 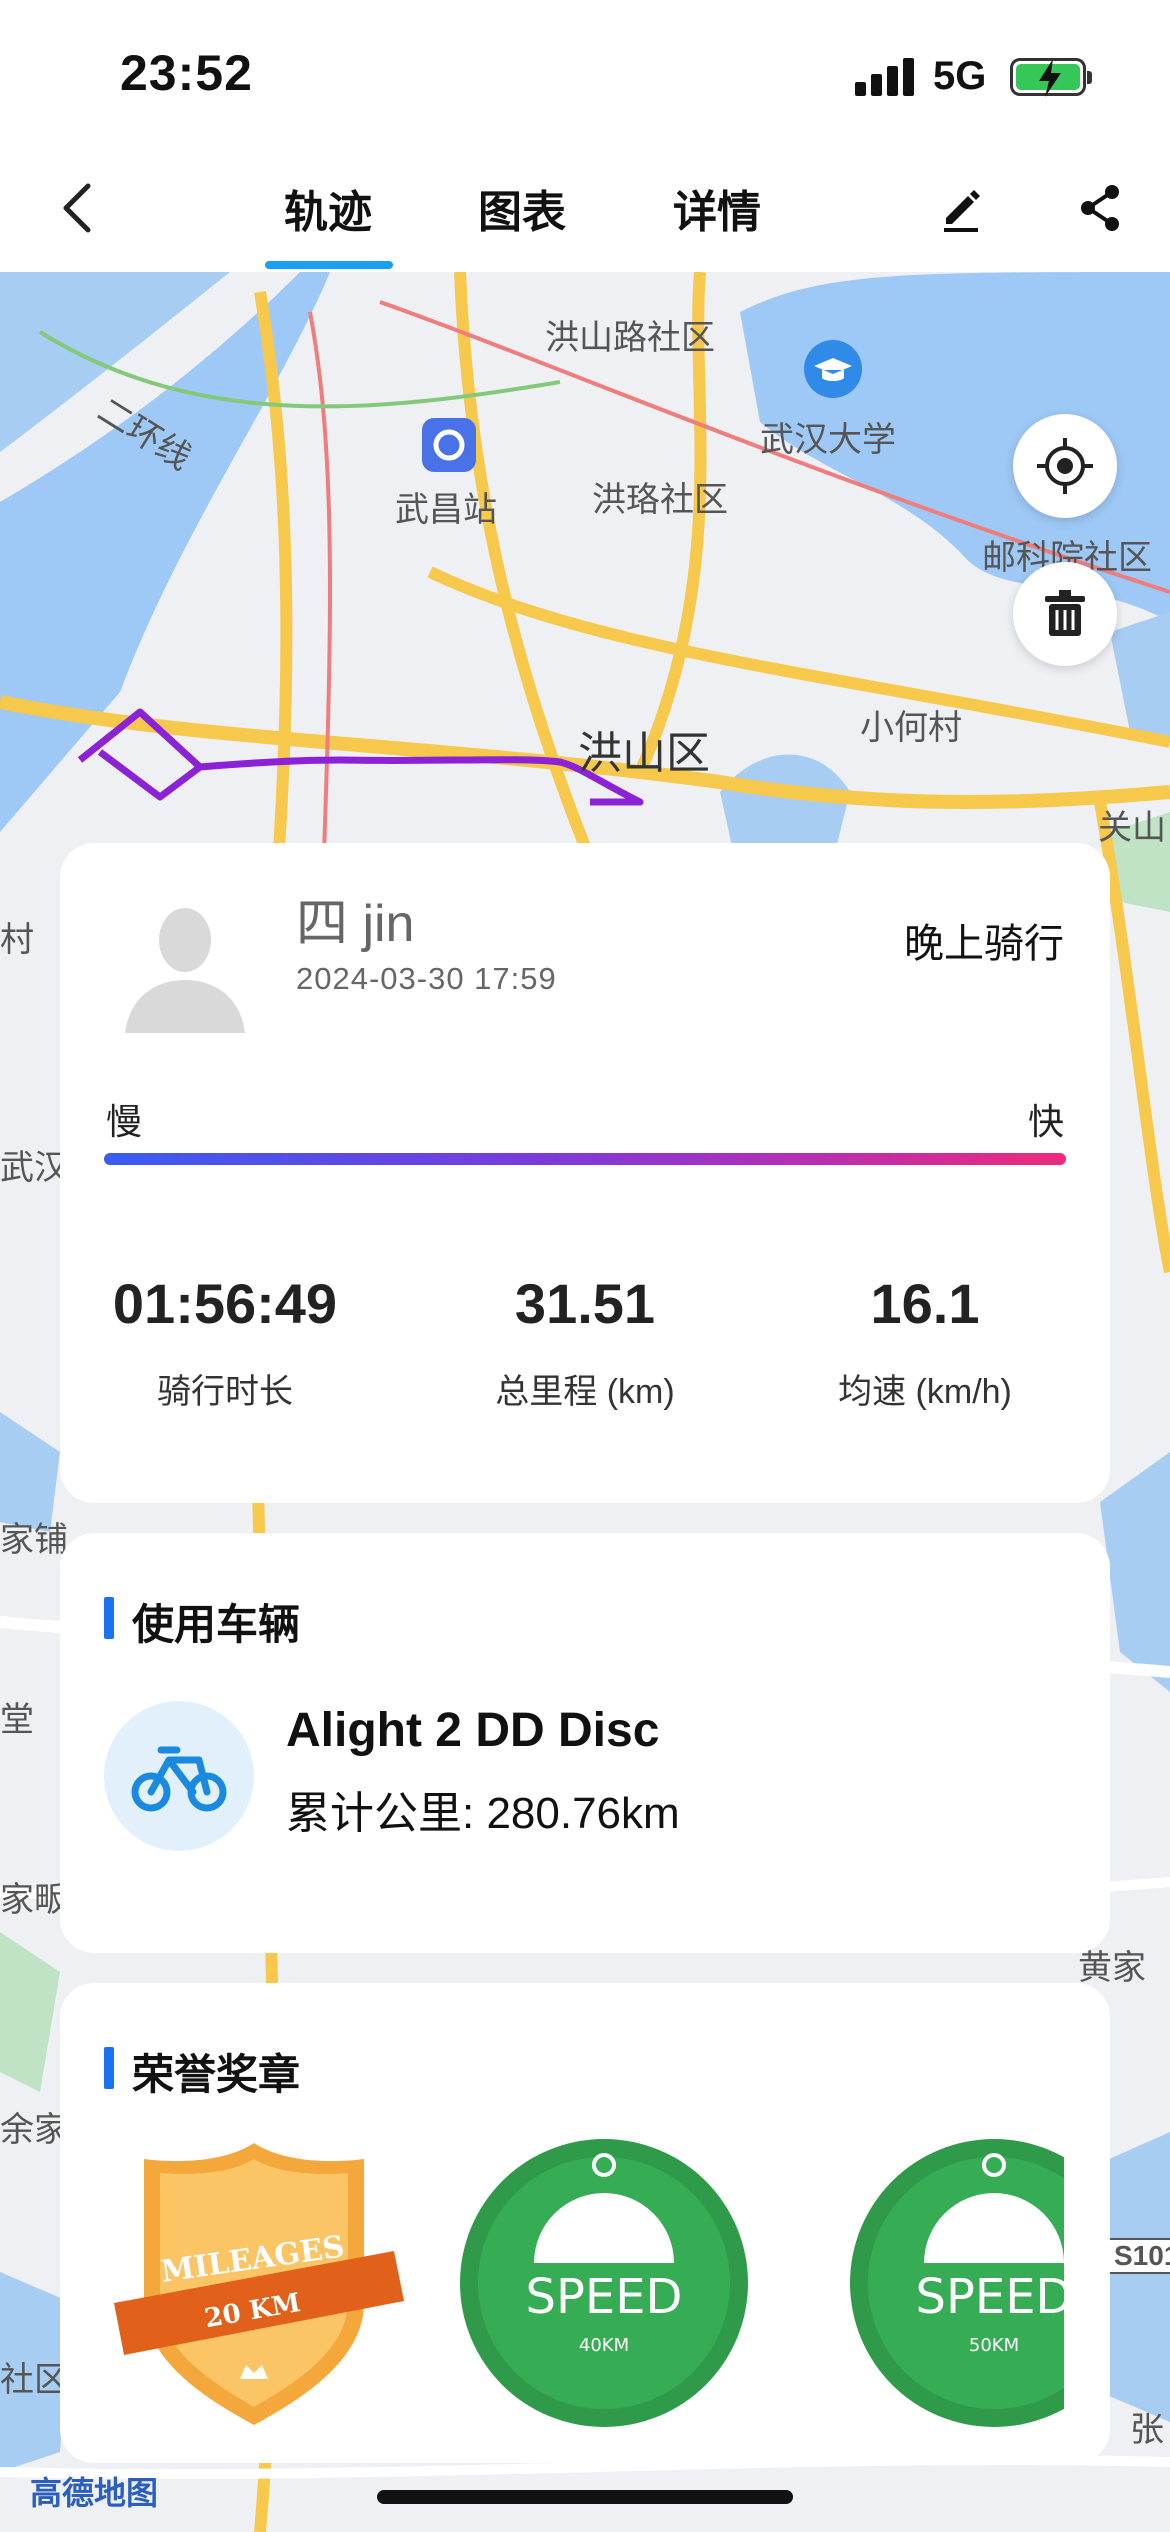 I want to click on map-label: 洪珞社区, so click(x=660, y=500).